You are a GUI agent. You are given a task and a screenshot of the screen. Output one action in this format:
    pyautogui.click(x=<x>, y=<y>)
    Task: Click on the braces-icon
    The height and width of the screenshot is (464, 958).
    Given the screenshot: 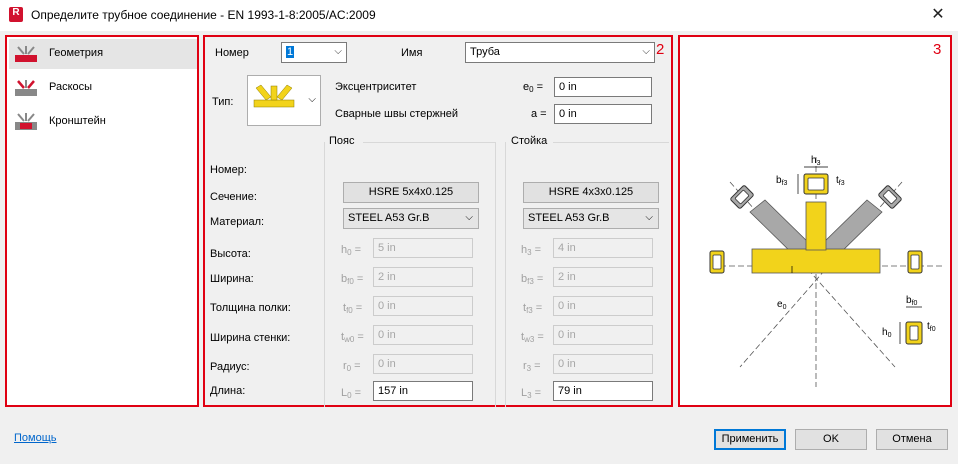 What is the action you would take?
    pyautogui.click(x=26, y=88)
    